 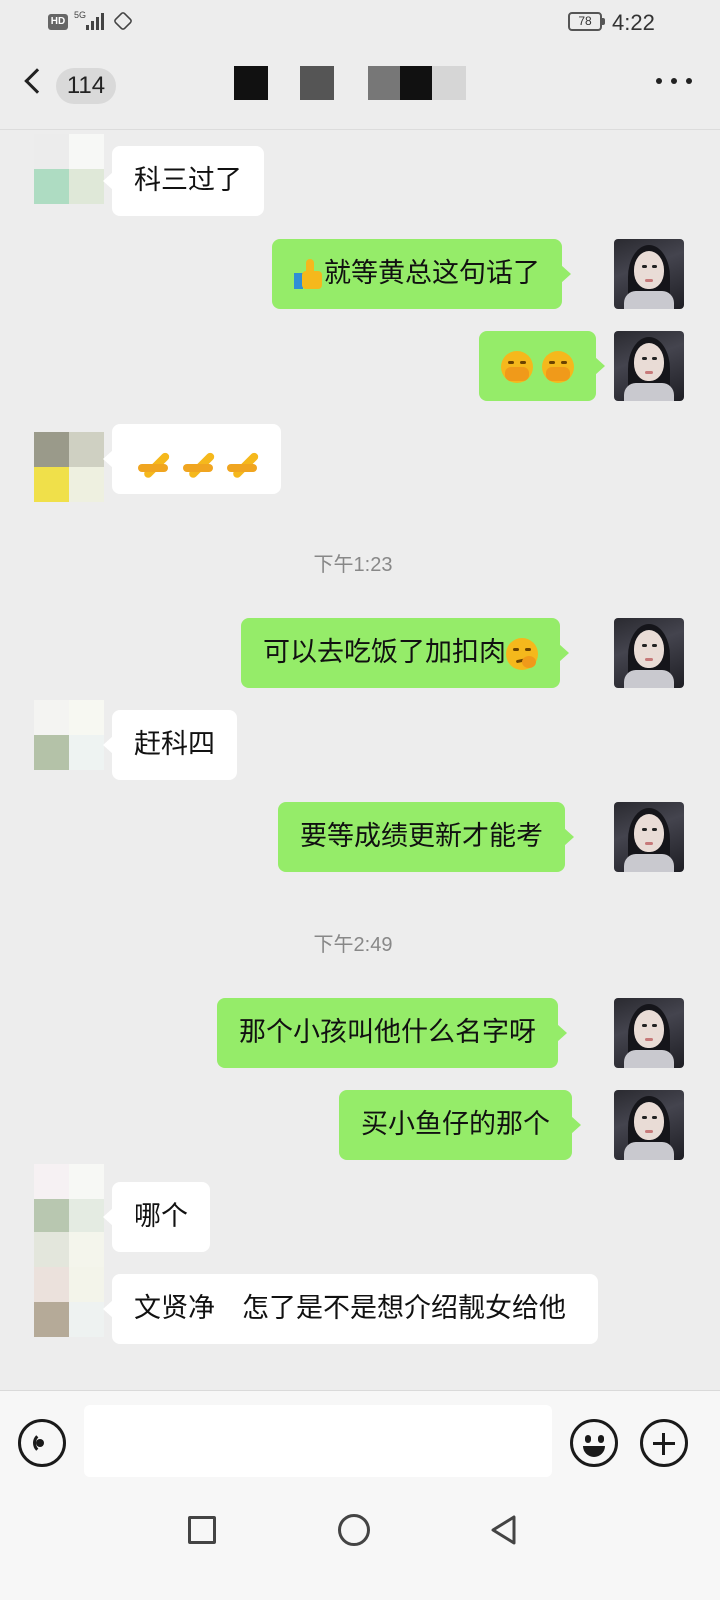 What do you see at coordinates (350, 1309) in the screenshot?
I see `message-bubble: 文贤净 怎了是不是想介绍靓女给他` at bounding box center [350, 1309].